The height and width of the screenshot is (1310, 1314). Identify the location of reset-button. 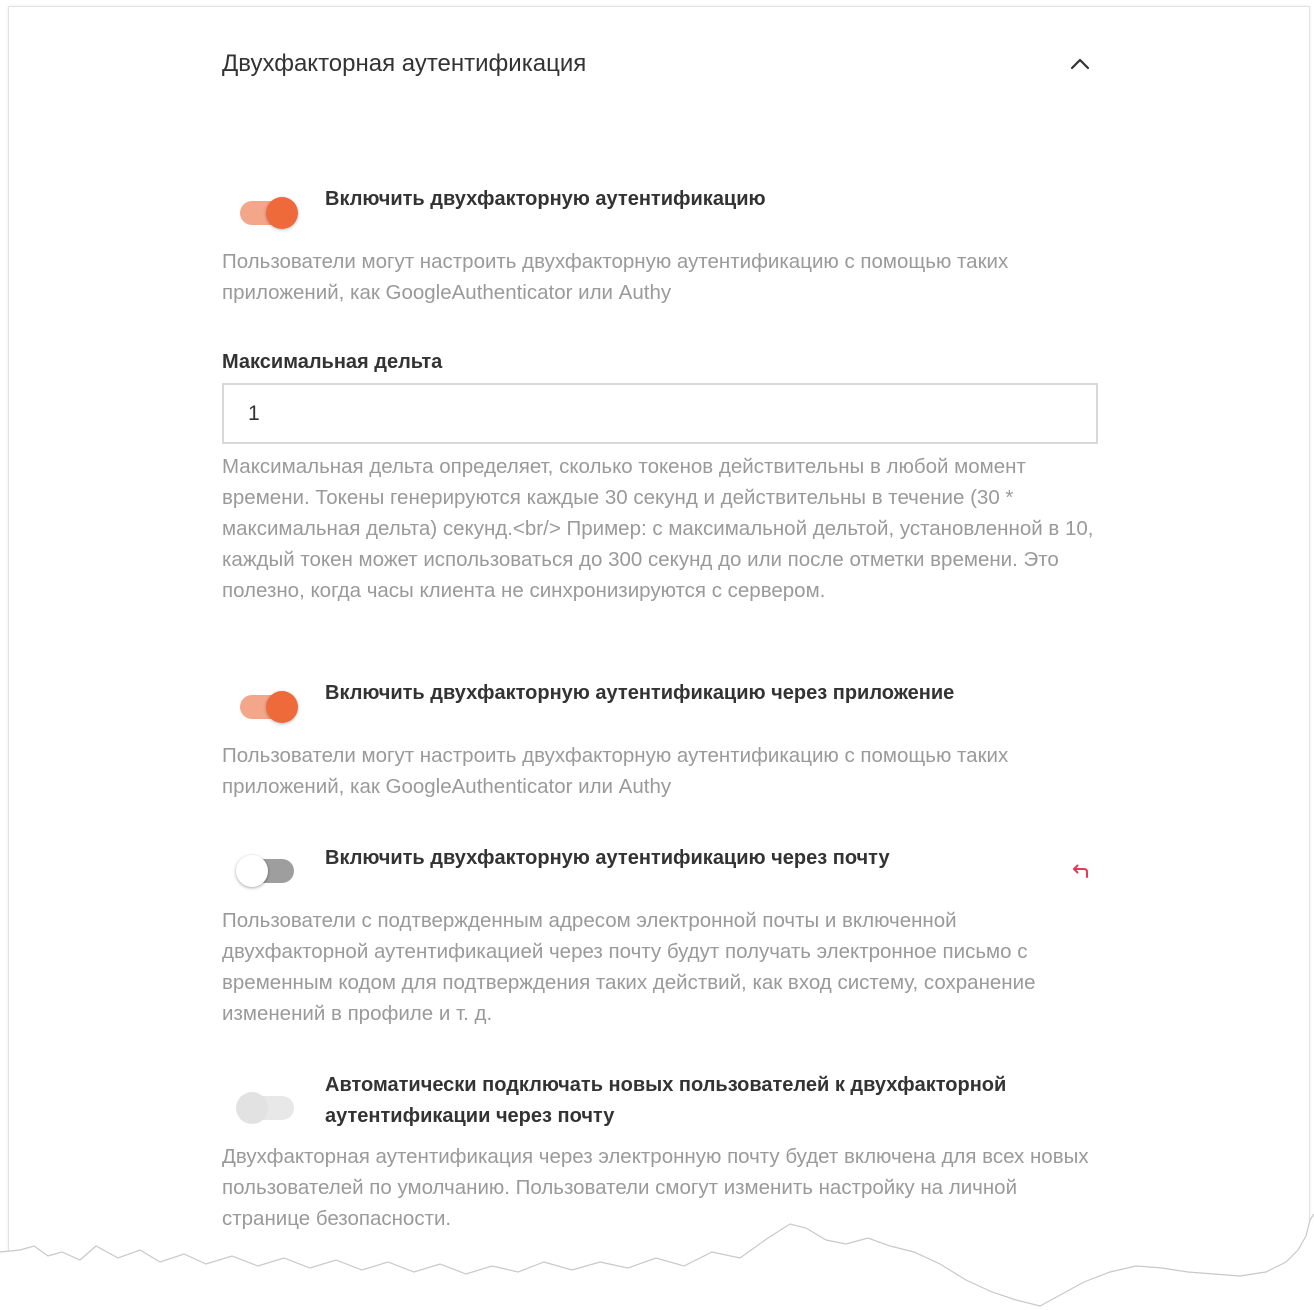
(1080, 872).